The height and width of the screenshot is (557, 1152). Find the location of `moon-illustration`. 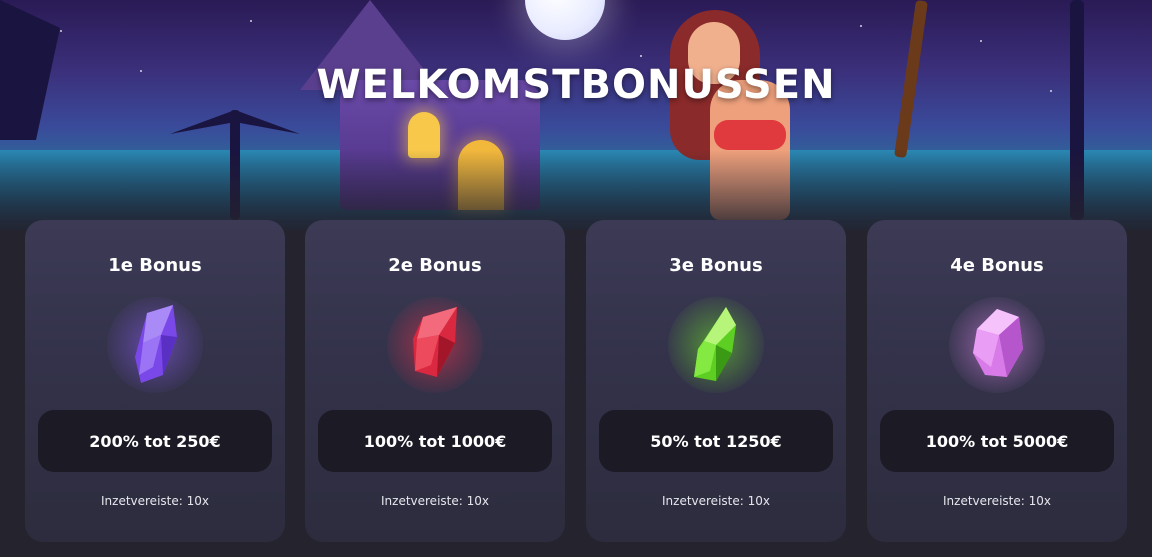

moon-illustration is located at coordinates (565, 20).